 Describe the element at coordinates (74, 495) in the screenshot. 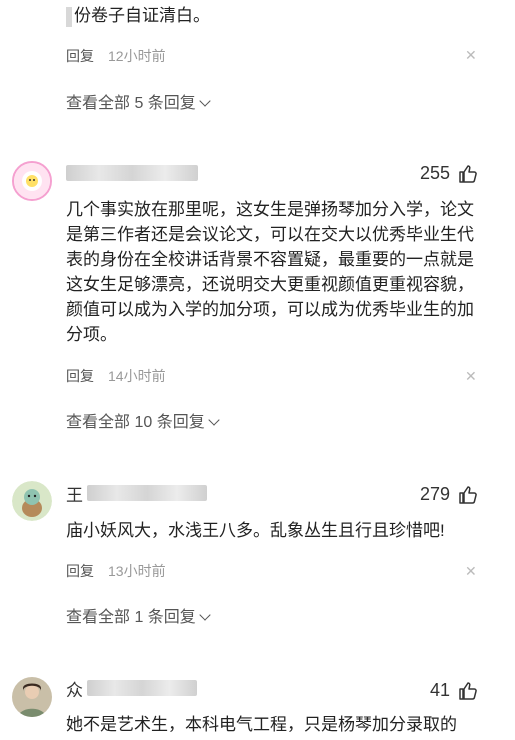

I see `username-prefix: 王` at that location.